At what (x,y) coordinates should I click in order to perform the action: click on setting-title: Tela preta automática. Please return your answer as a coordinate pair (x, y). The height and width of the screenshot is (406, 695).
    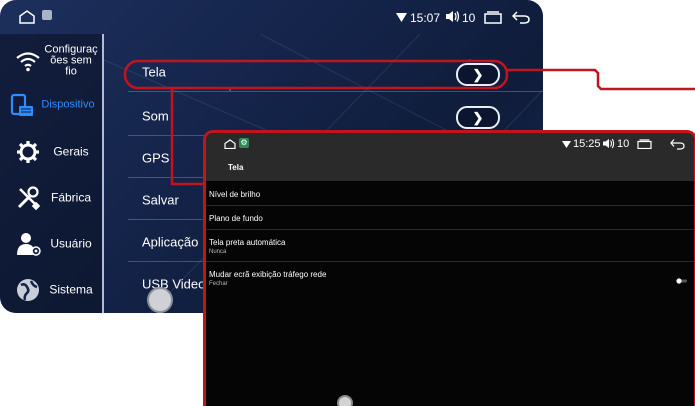
    Looking at the image, I should click on (247, 242).